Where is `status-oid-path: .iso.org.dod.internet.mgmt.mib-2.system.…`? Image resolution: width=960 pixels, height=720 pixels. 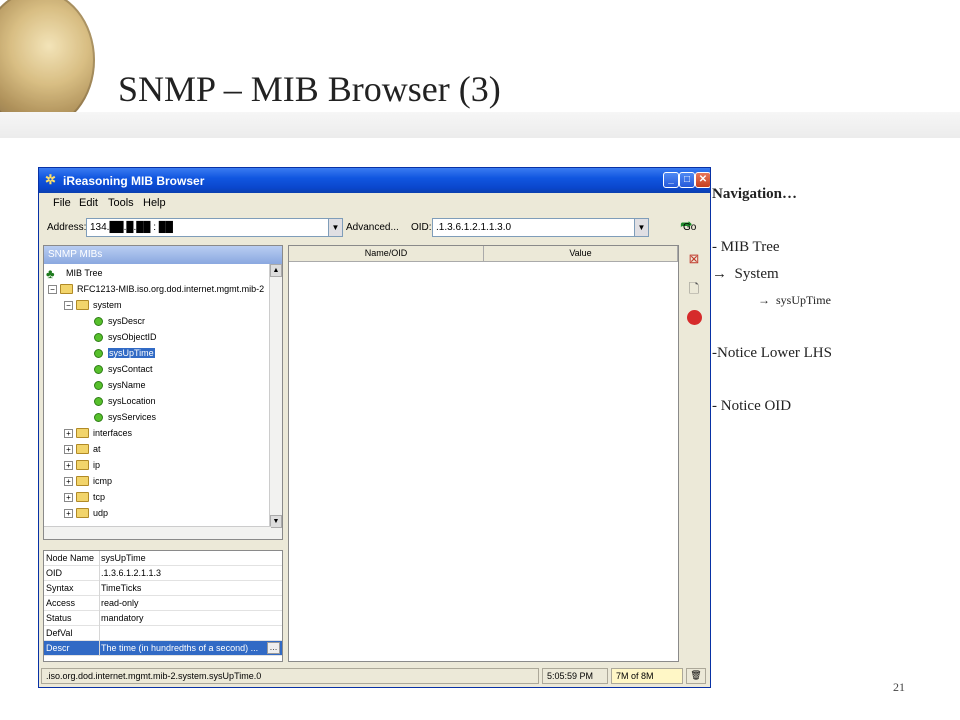 status-oid-path: .iso.org.dod.internet.mgmt.mib-2.system.… is located at coordinates (290, 676).